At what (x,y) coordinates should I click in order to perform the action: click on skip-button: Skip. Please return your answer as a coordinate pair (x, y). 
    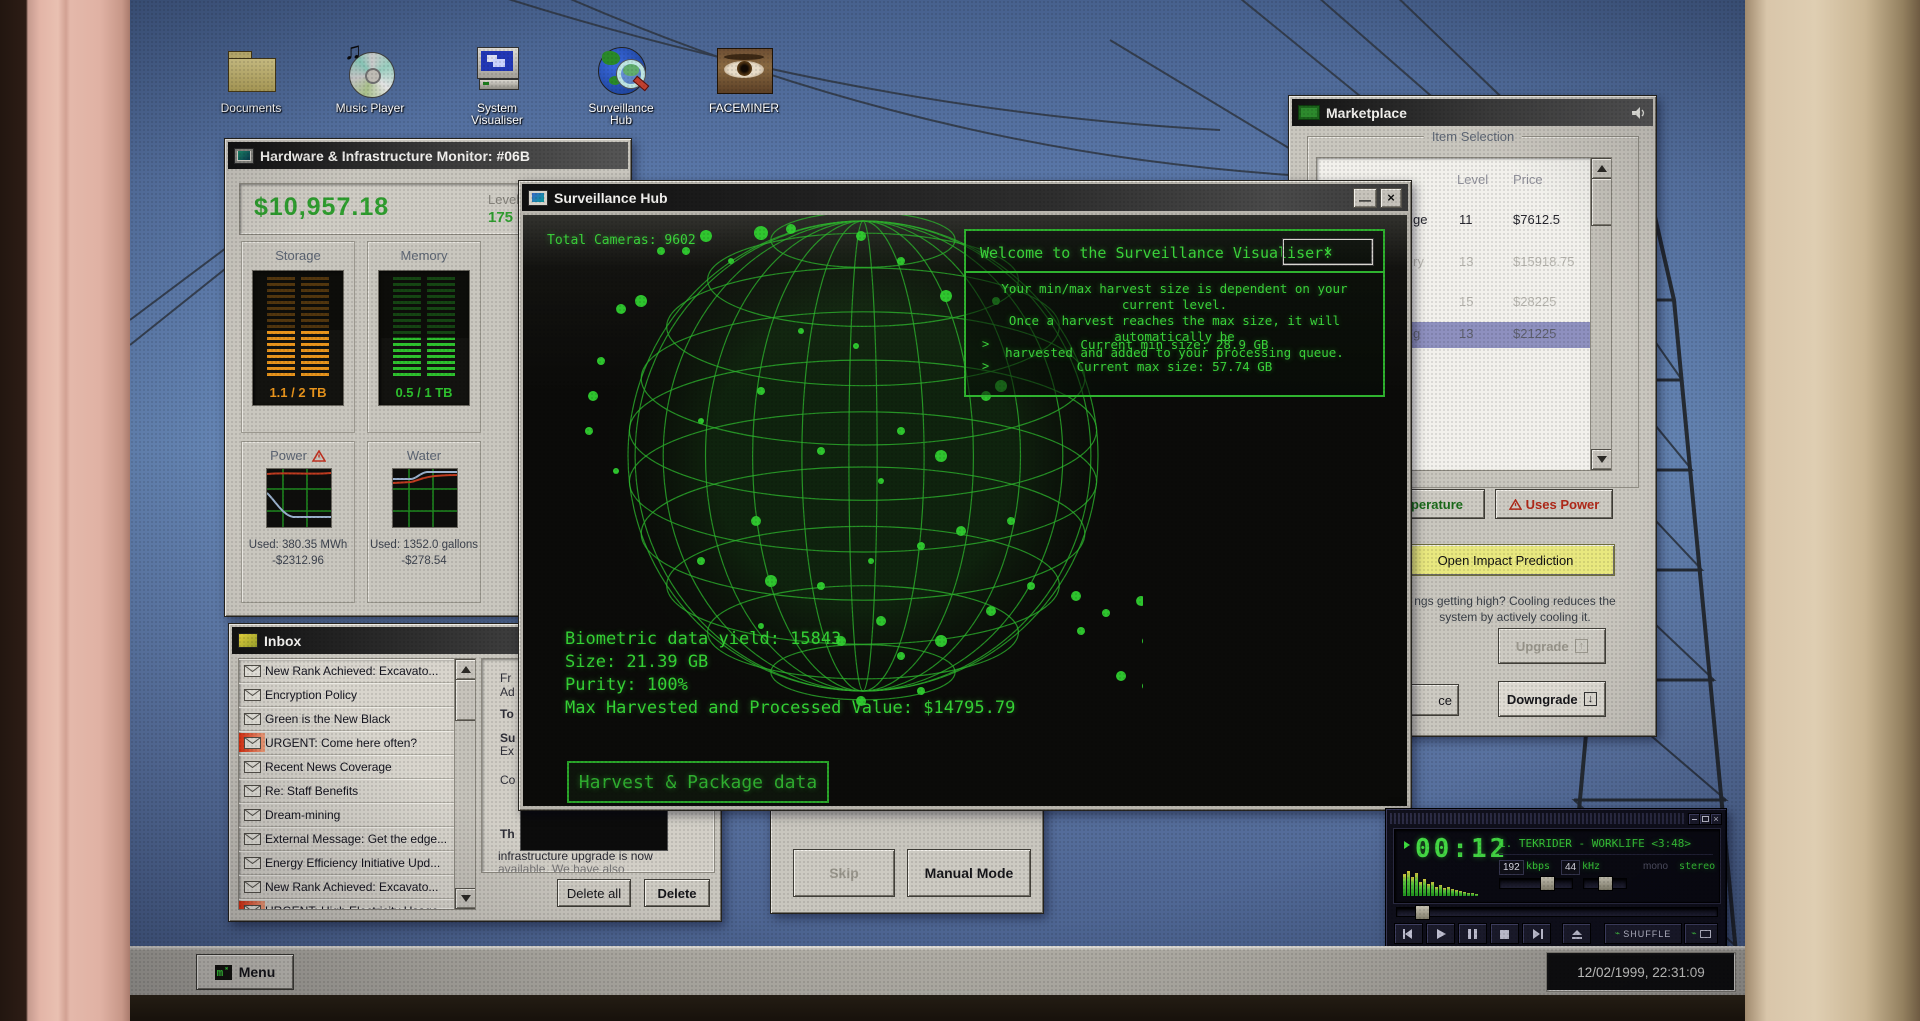
    Looking at the image, I should click on (844, 873).